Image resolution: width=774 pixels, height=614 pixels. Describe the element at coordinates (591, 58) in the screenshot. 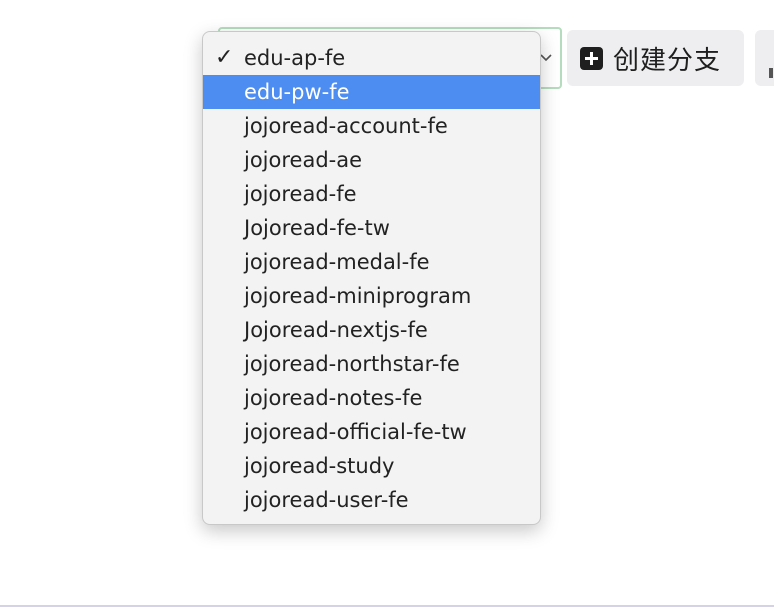

I see `plus-square-icon` at that location.